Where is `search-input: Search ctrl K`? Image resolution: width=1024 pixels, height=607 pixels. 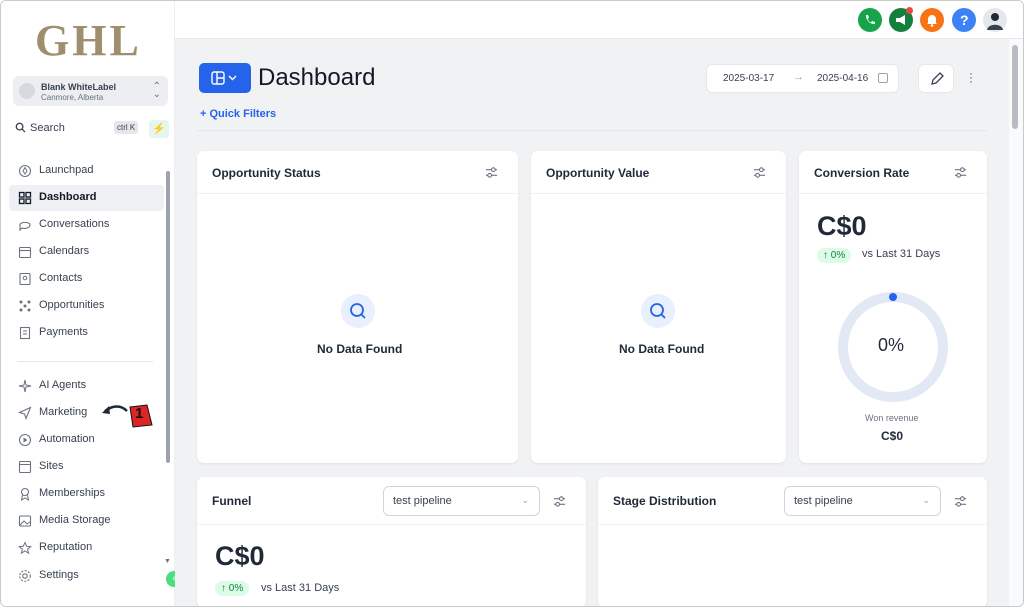 search-input: Search ctrl K is located at coordinates (78, 129).